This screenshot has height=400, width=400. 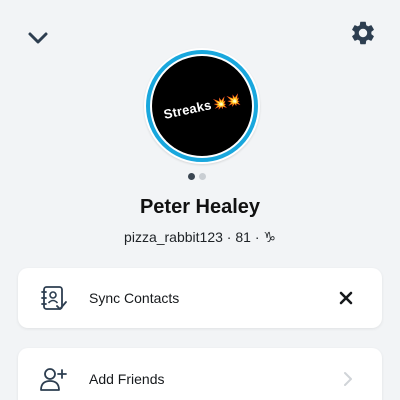 I want to click on contacts-book-icon, so click(x=53, y=298).